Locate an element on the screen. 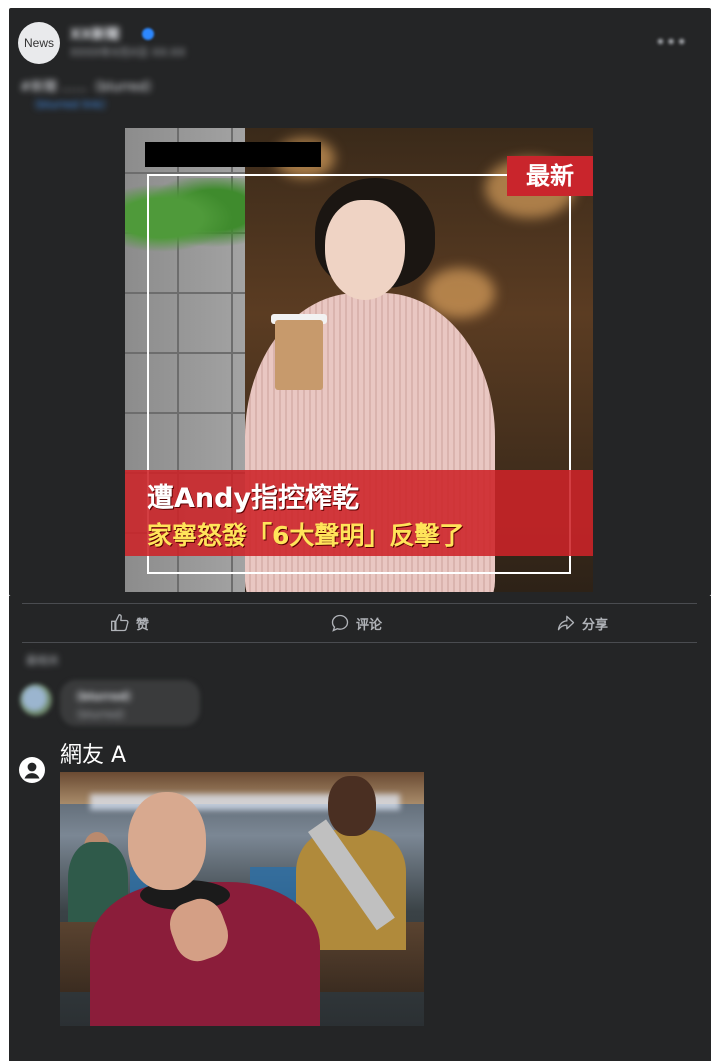 This screenshot has height=1061, width=717. redaction-bar is located at coordinates (233, 154).